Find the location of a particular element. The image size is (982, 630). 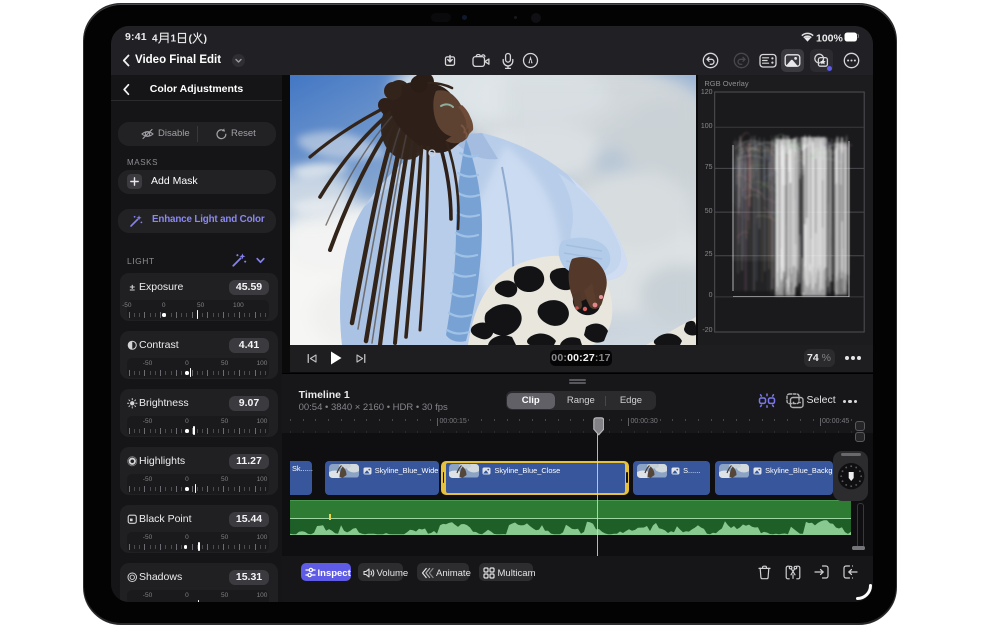

svg-text: 1 is located at coordinates (174, 38).